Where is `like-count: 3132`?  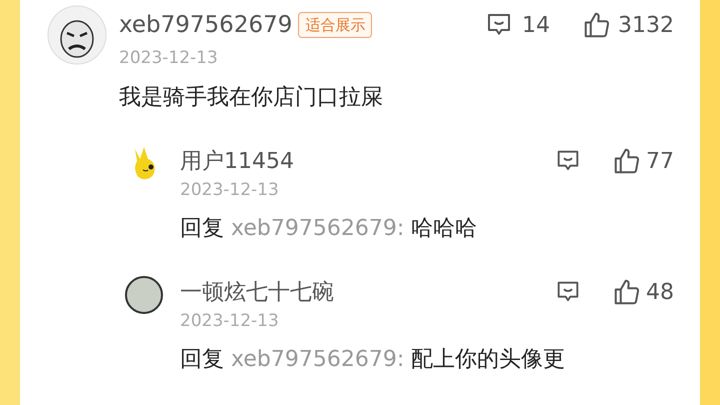 like-count: 3132 is located at coordinates (646, 26).